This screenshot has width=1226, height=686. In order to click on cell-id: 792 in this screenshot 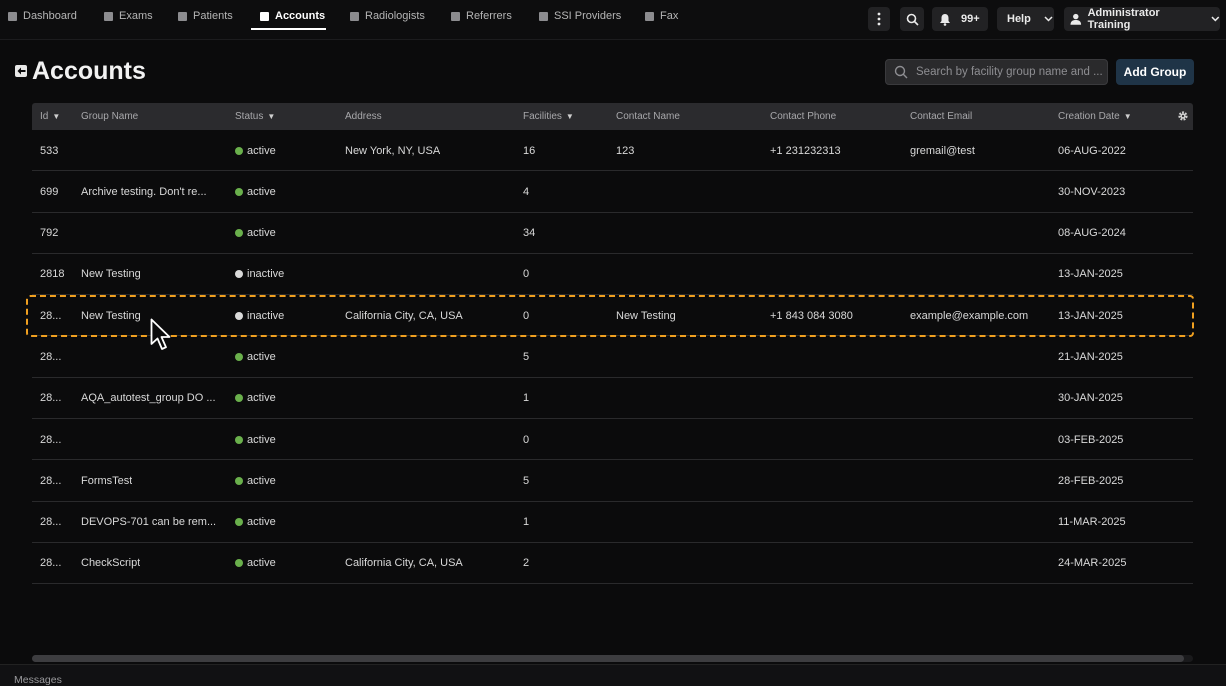, I will do `click(49, 233)`.